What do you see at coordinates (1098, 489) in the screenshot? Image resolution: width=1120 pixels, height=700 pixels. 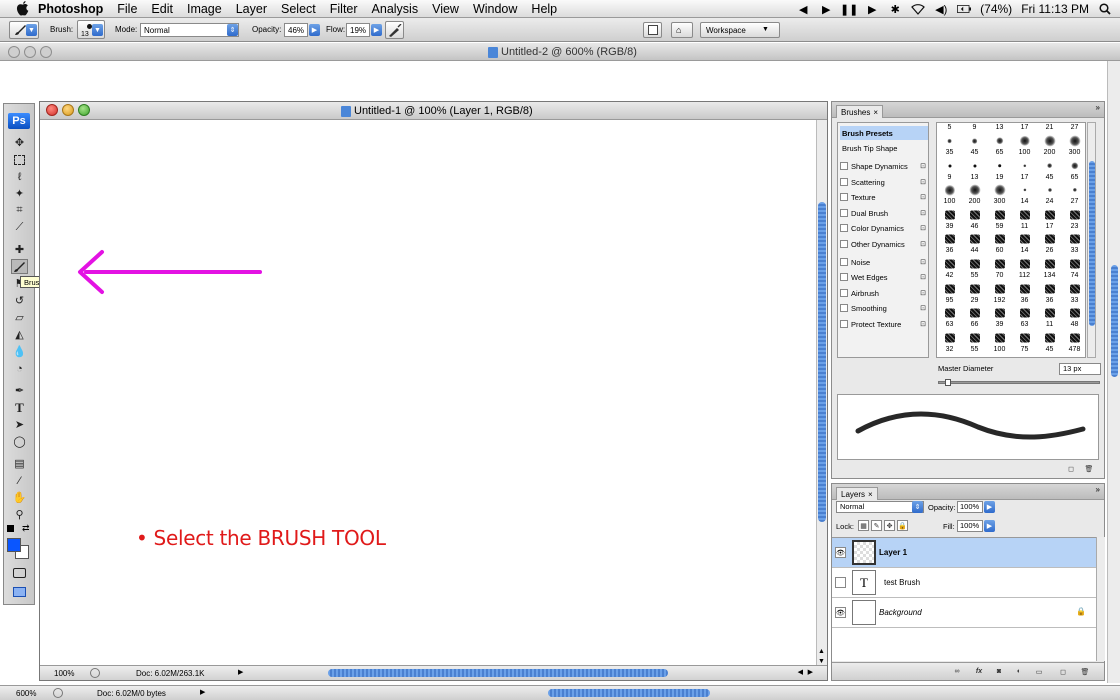 I see `panel-collapse-icon: »` at bounding box center [1098, 489].